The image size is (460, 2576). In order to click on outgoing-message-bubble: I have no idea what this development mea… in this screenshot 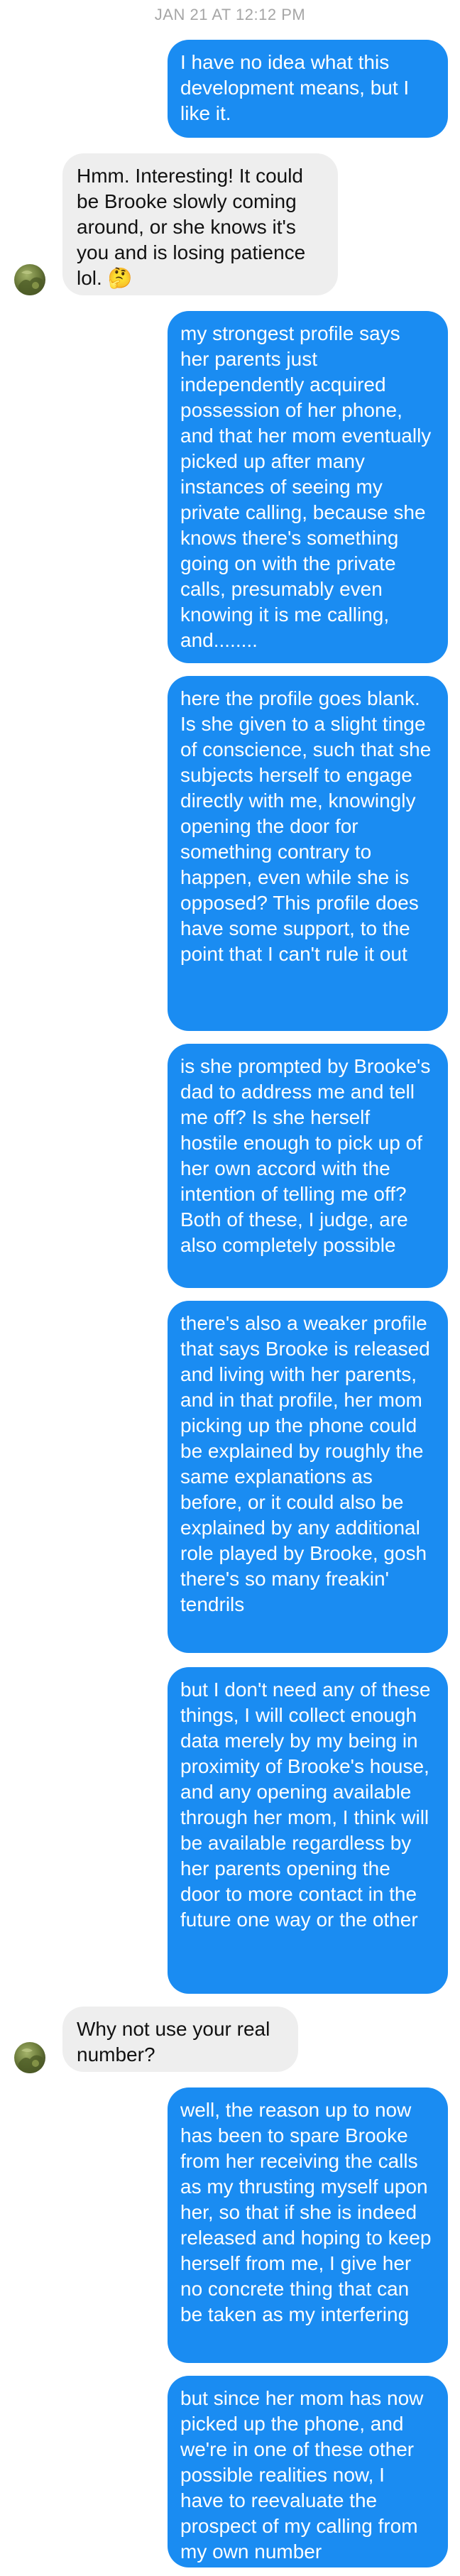, I will do `click(308, 89)`.